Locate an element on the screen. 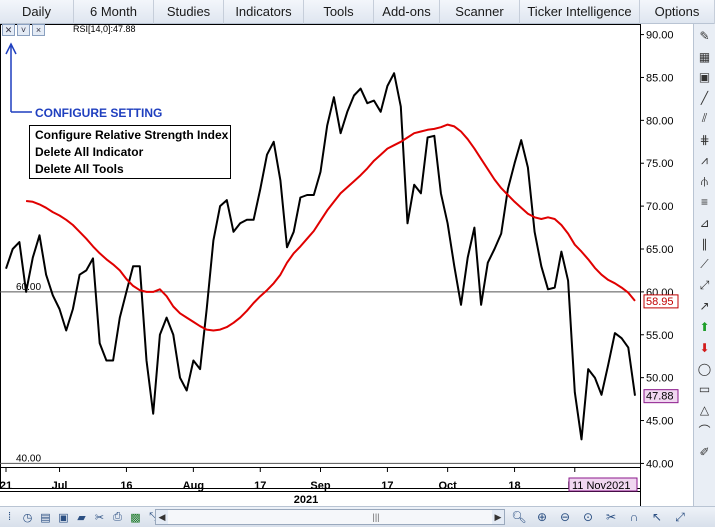 Image resolution: width=715 pixels, height=527 pixels. indicator-mini-toolbar: ✕ ˅ × is located at coordinates (23, 30).